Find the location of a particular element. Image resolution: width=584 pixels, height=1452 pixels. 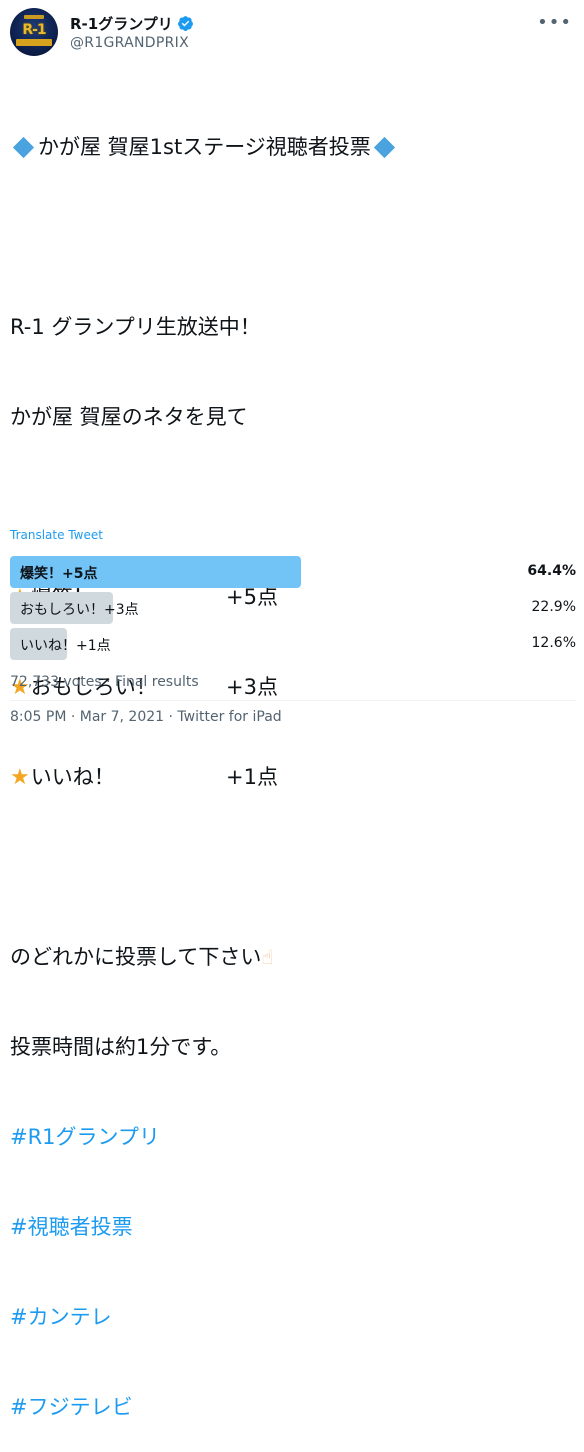

avatar: R-1 is located at coordinates (34, 32).